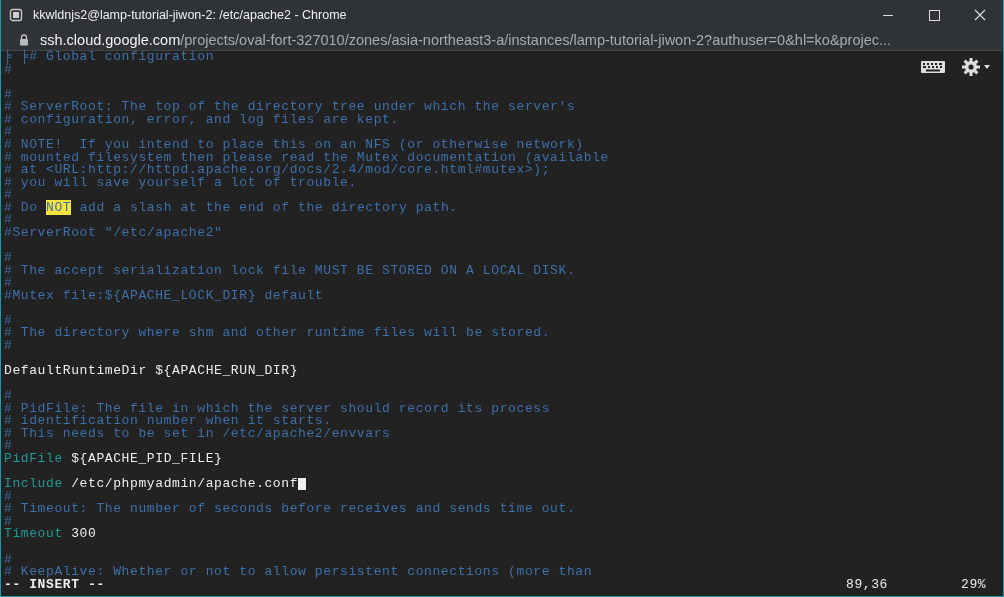 Image resolution: width=1004 pixels, height=597 pixels. Describe the element at coordinates (33, 458) in the screenshot. I see `code-keyword: PidFile` at that location.